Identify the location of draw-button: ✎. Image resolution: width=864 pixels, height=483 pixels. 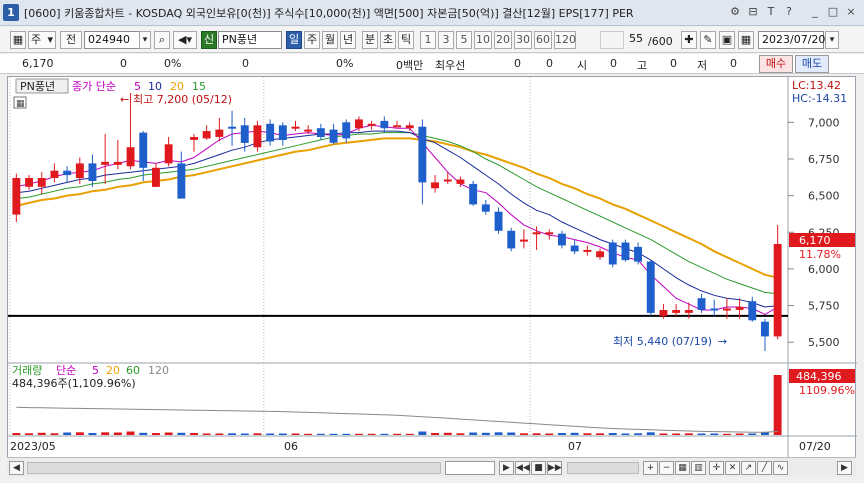
(708, 40).